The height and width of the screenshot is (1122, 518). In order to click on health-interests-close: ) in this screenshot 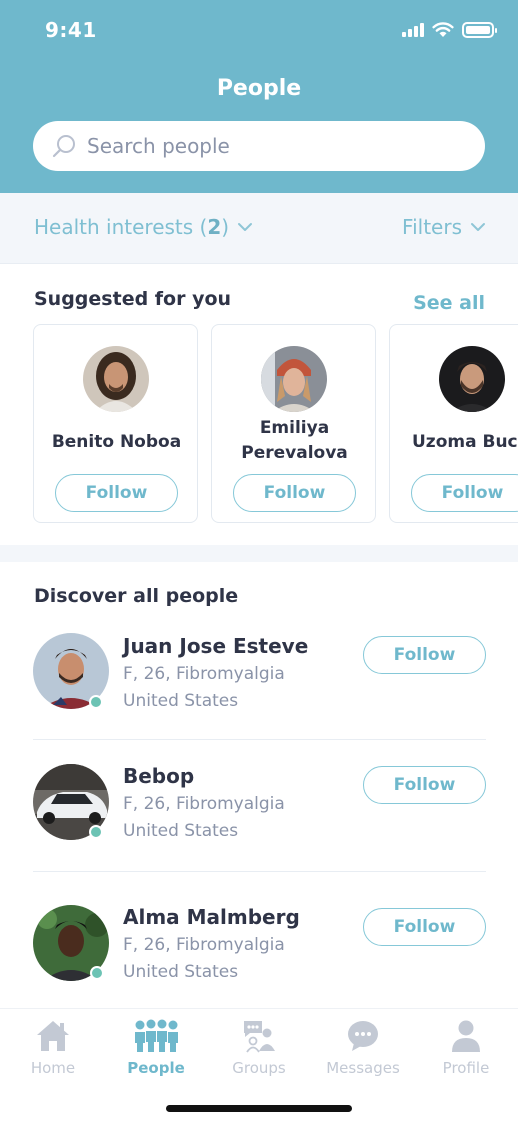, I will do `click(225, 227)`.